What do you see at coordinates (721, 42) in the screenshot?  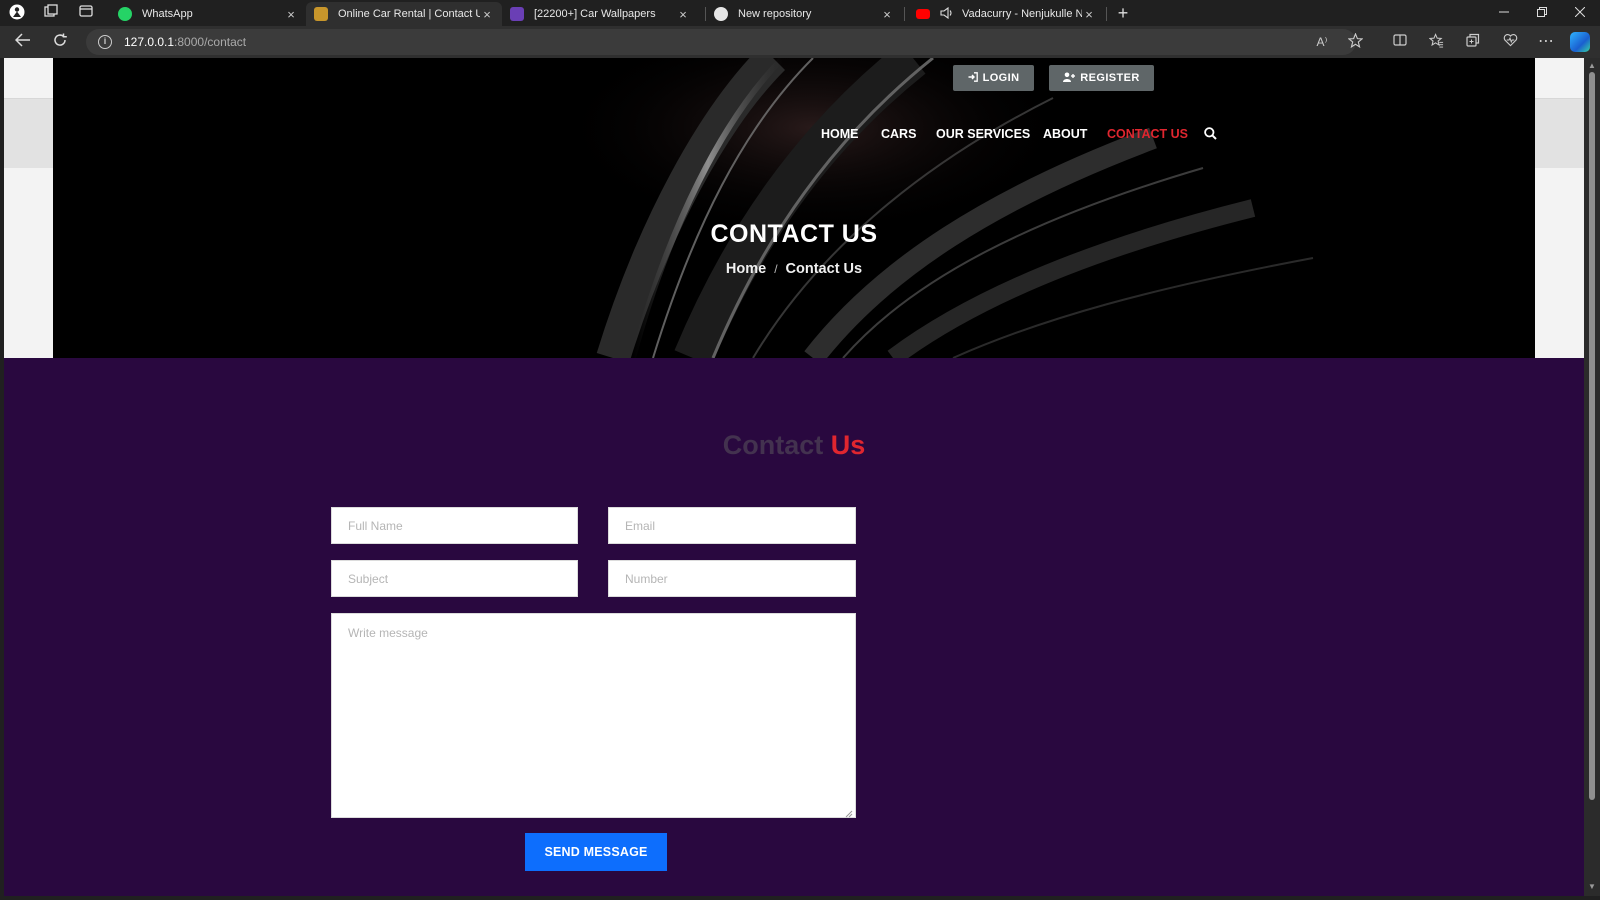 I see `url-field: i 127.0.0.1:8000/contact` at bounding box center [721, 42].